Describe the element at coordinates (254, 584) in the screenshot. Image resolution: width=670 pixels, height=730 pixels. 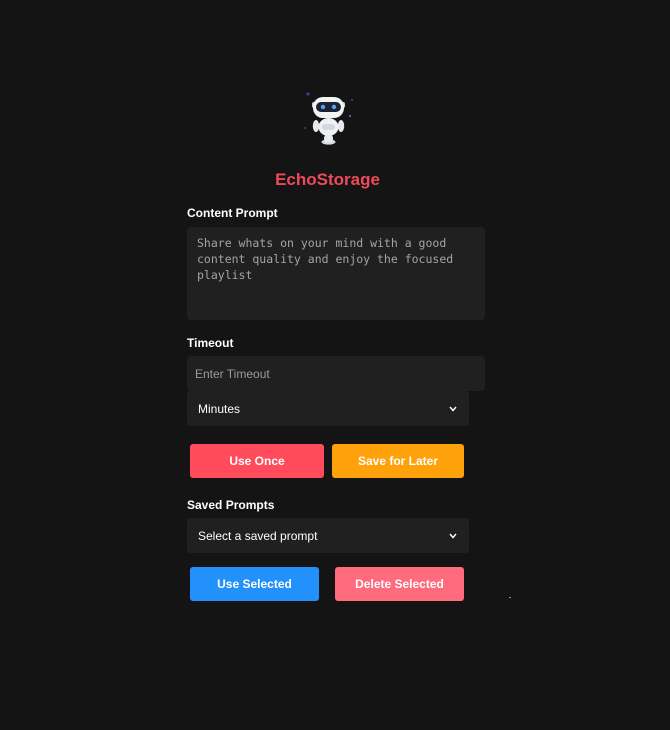
I see `use-selected-button: Use Selected` at that location.